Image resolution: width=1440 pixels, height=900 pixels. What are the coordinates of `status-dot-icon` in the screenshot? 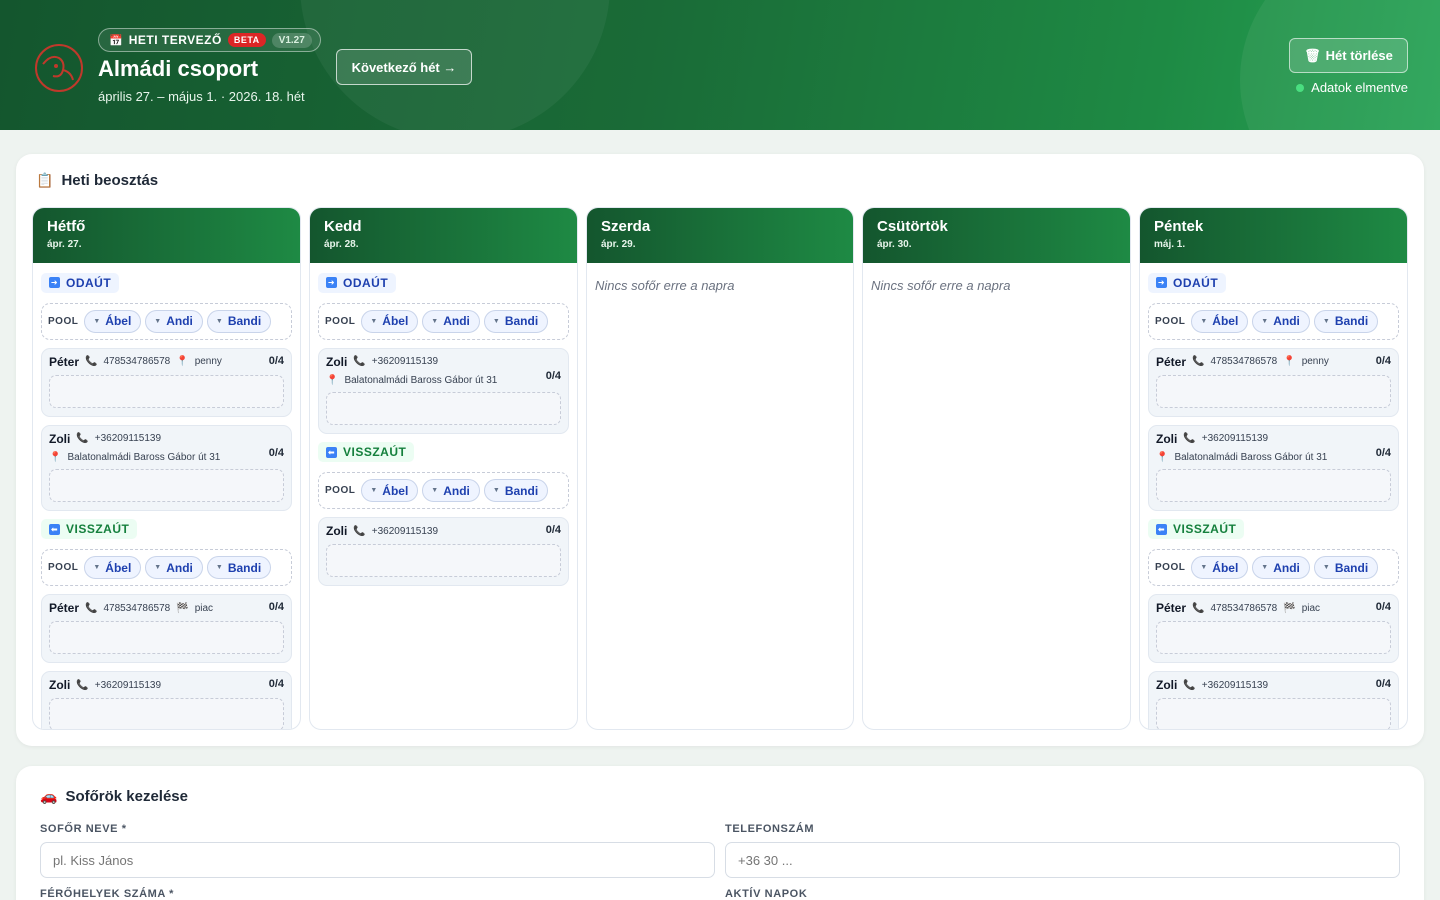 It's located at (1300, 87).